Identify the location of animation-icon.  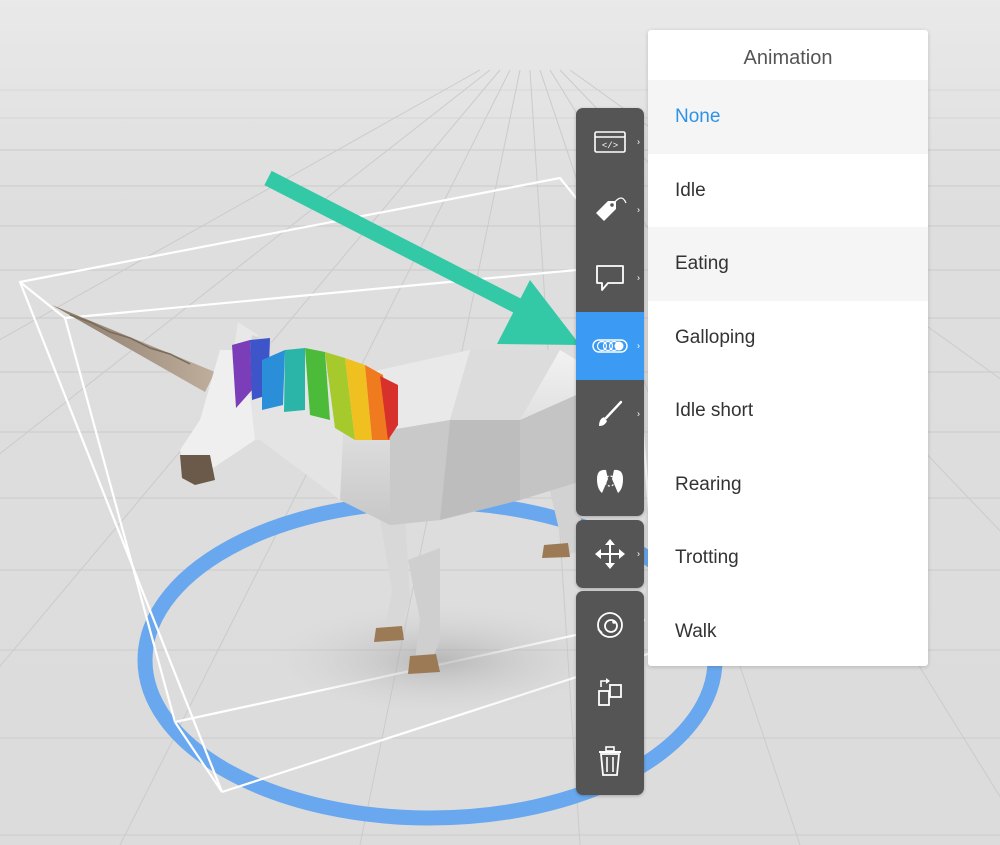
(610, 346).